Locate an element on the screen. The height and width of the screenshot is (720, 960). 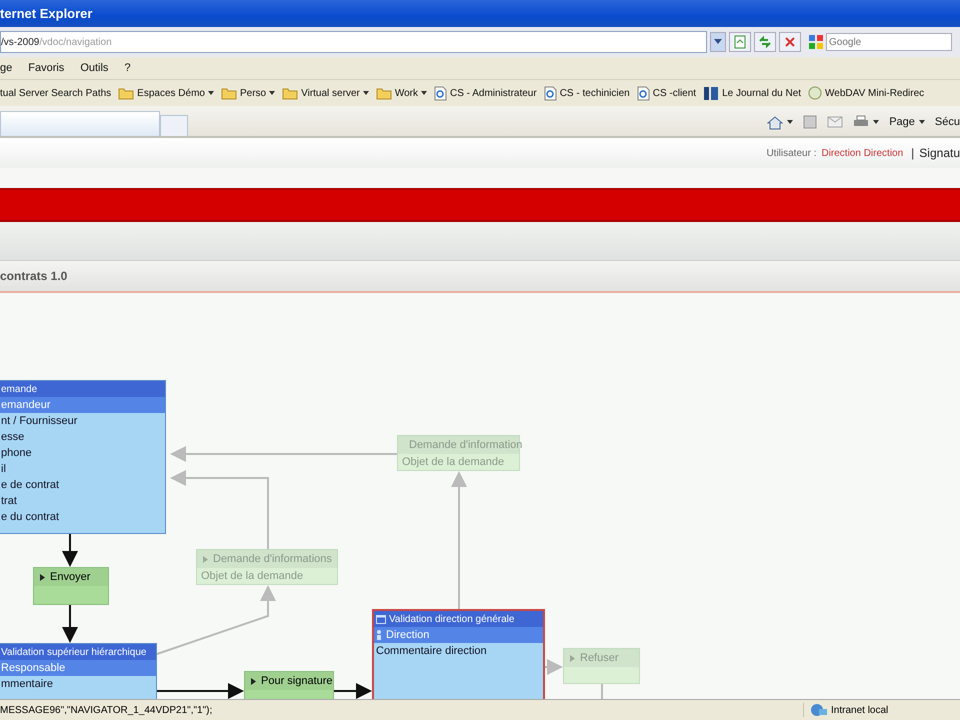
mail-button is located at coordinates (835, 122).